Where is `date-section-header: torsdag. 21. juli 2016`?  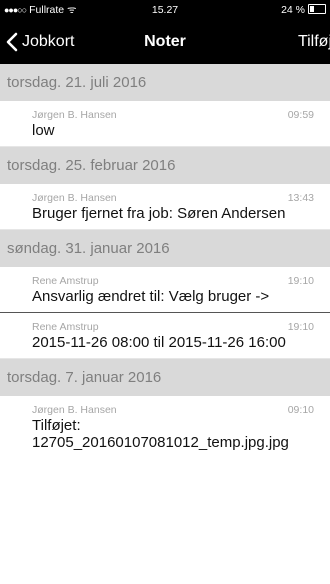 date-section-header: torsdag. 21. juli 2016 is located at coordinates (165, 82).